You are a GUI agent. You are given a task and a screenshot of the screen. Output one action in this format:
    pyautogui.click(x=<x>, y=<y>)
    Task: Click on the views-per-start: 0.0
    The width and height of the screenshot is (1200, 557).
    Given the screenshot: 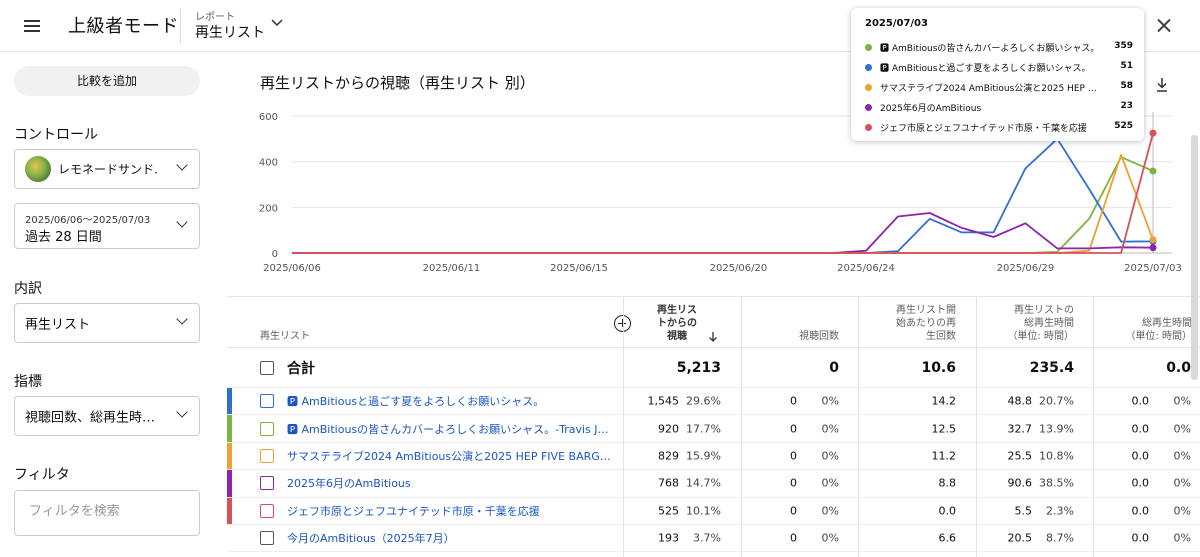 What is the action you would take?
    pyautogui.click(x=947, y=511)
    